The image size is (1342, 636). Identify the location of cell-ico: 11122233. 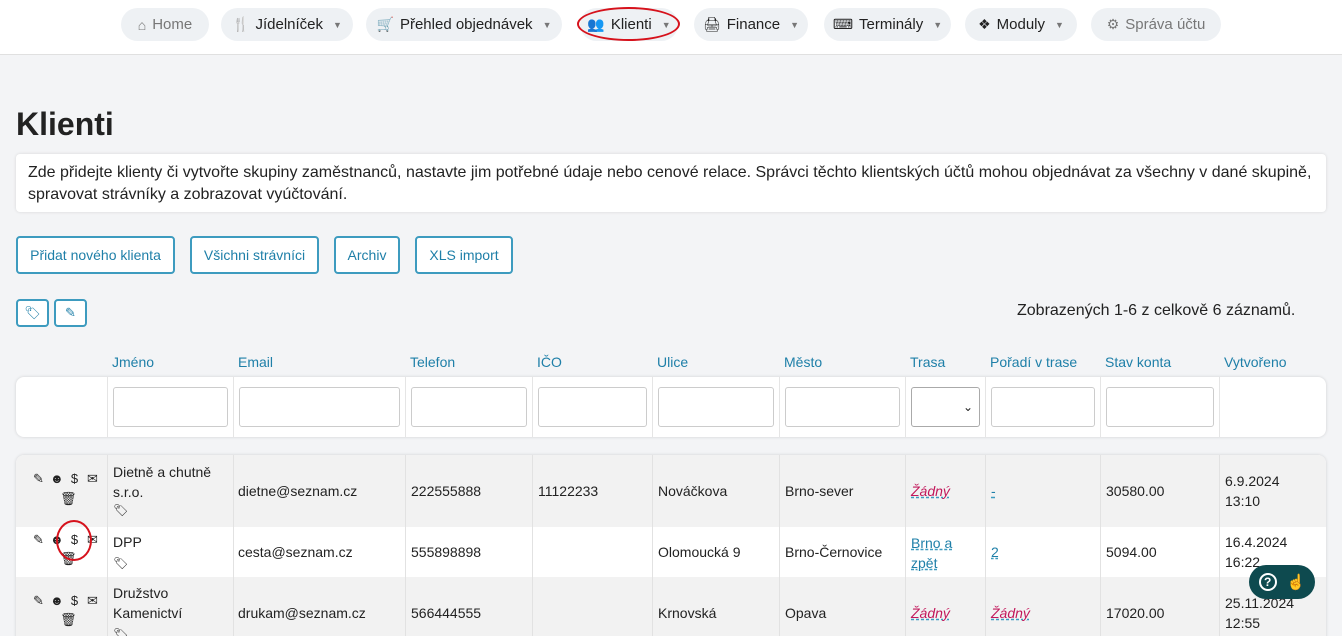
(568, 491).